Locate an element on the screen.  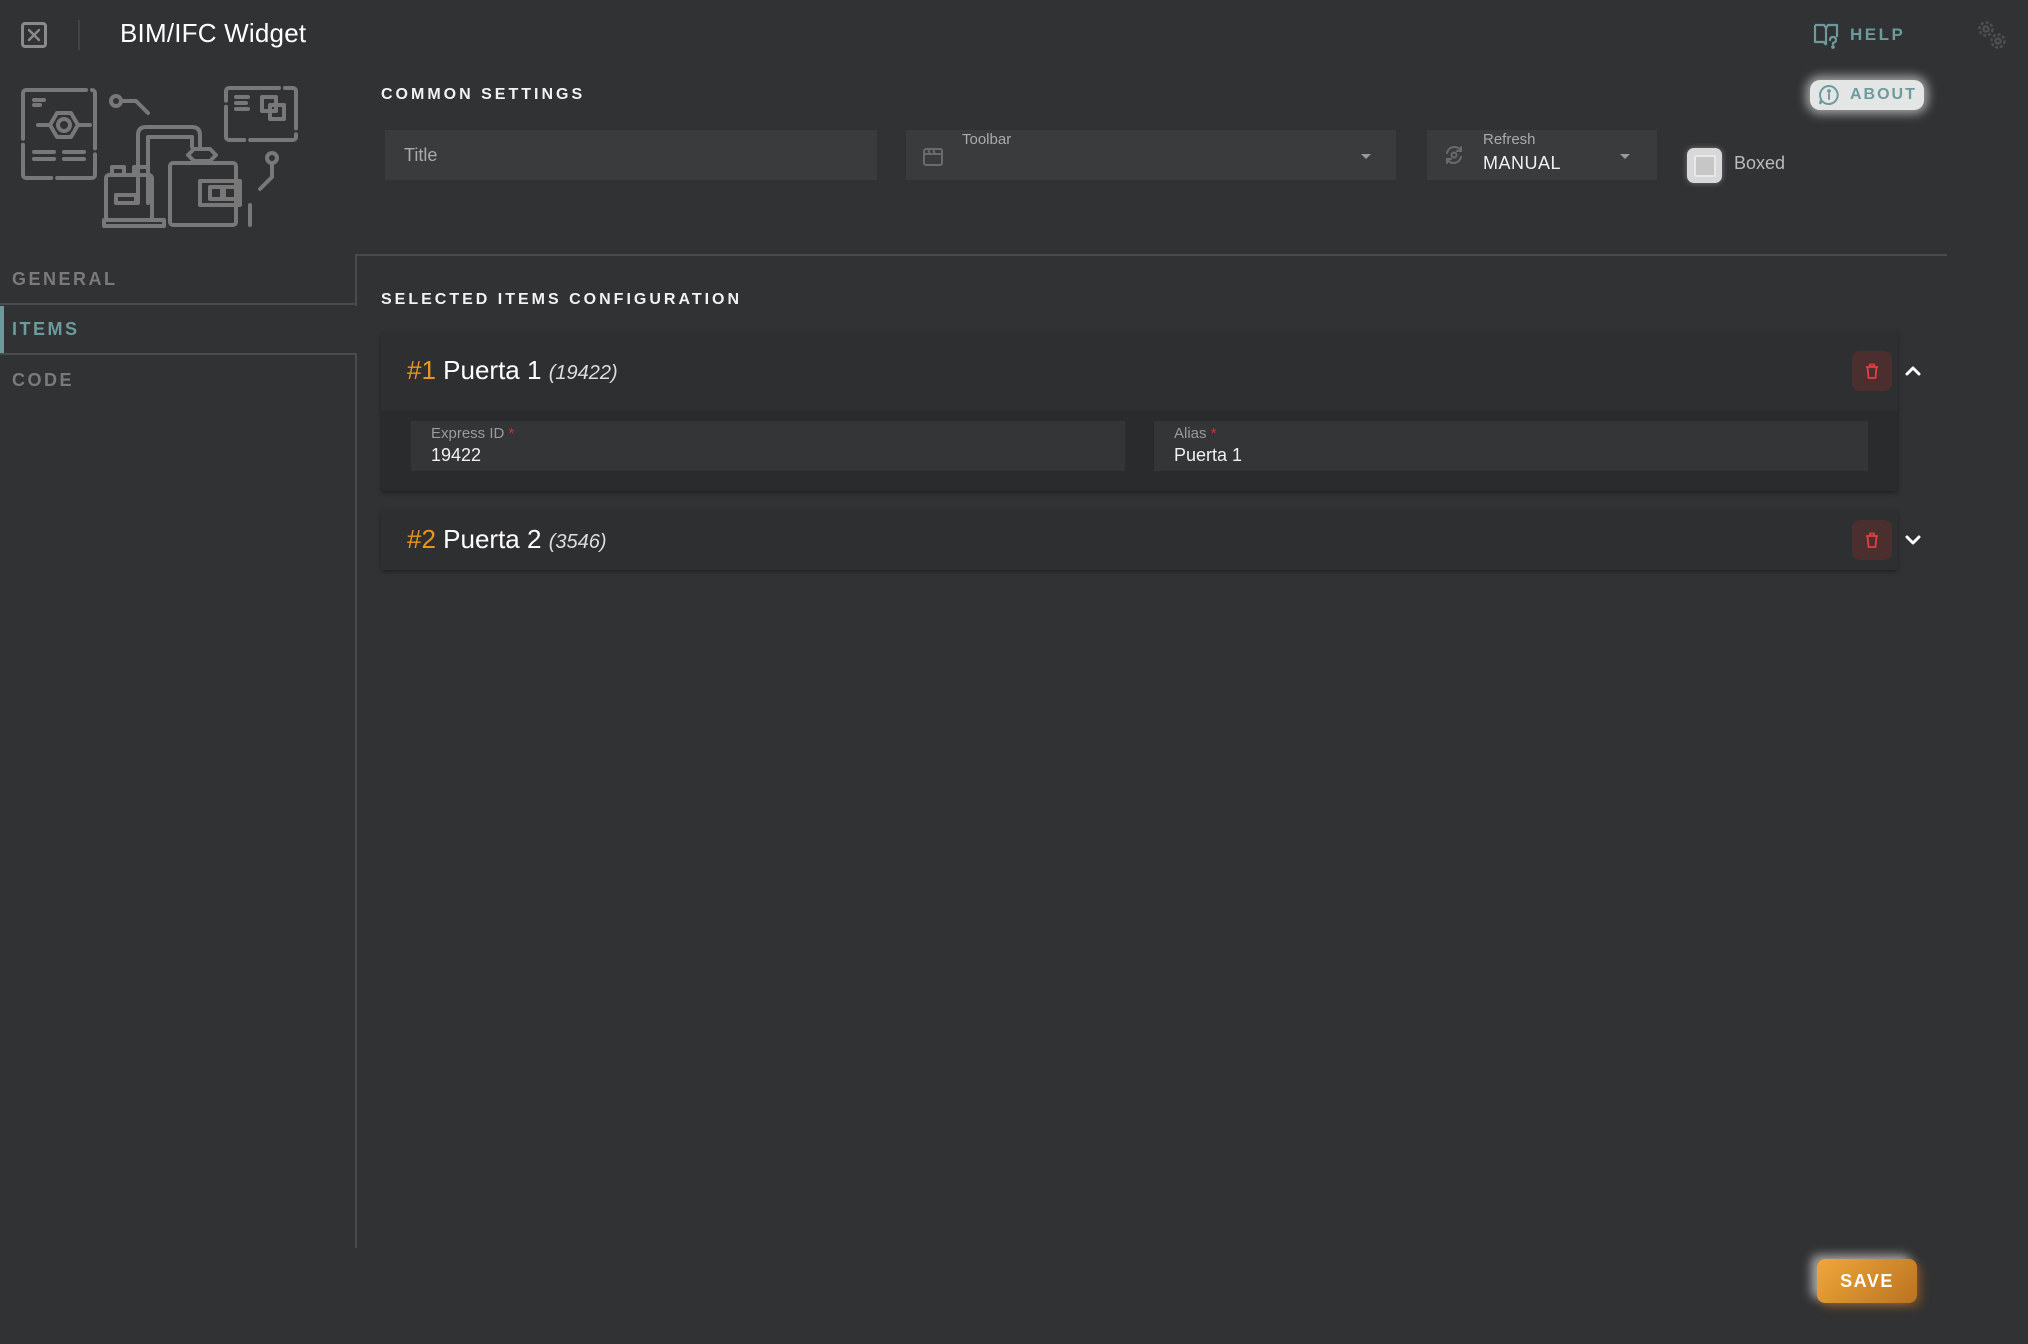
settings-button is located at coordinates (1992, 35).